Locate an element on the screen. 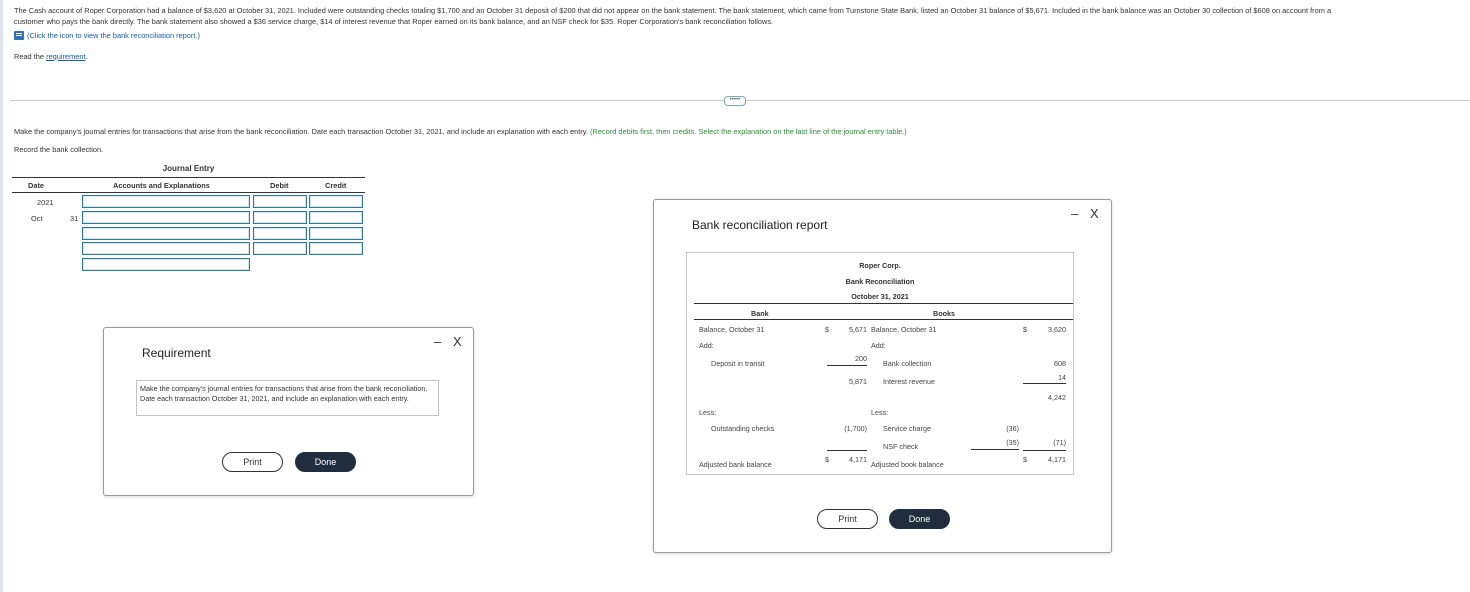 This screenshot has height=592, width=1470. col-credit: Credit is located at coordinates (336, 185).